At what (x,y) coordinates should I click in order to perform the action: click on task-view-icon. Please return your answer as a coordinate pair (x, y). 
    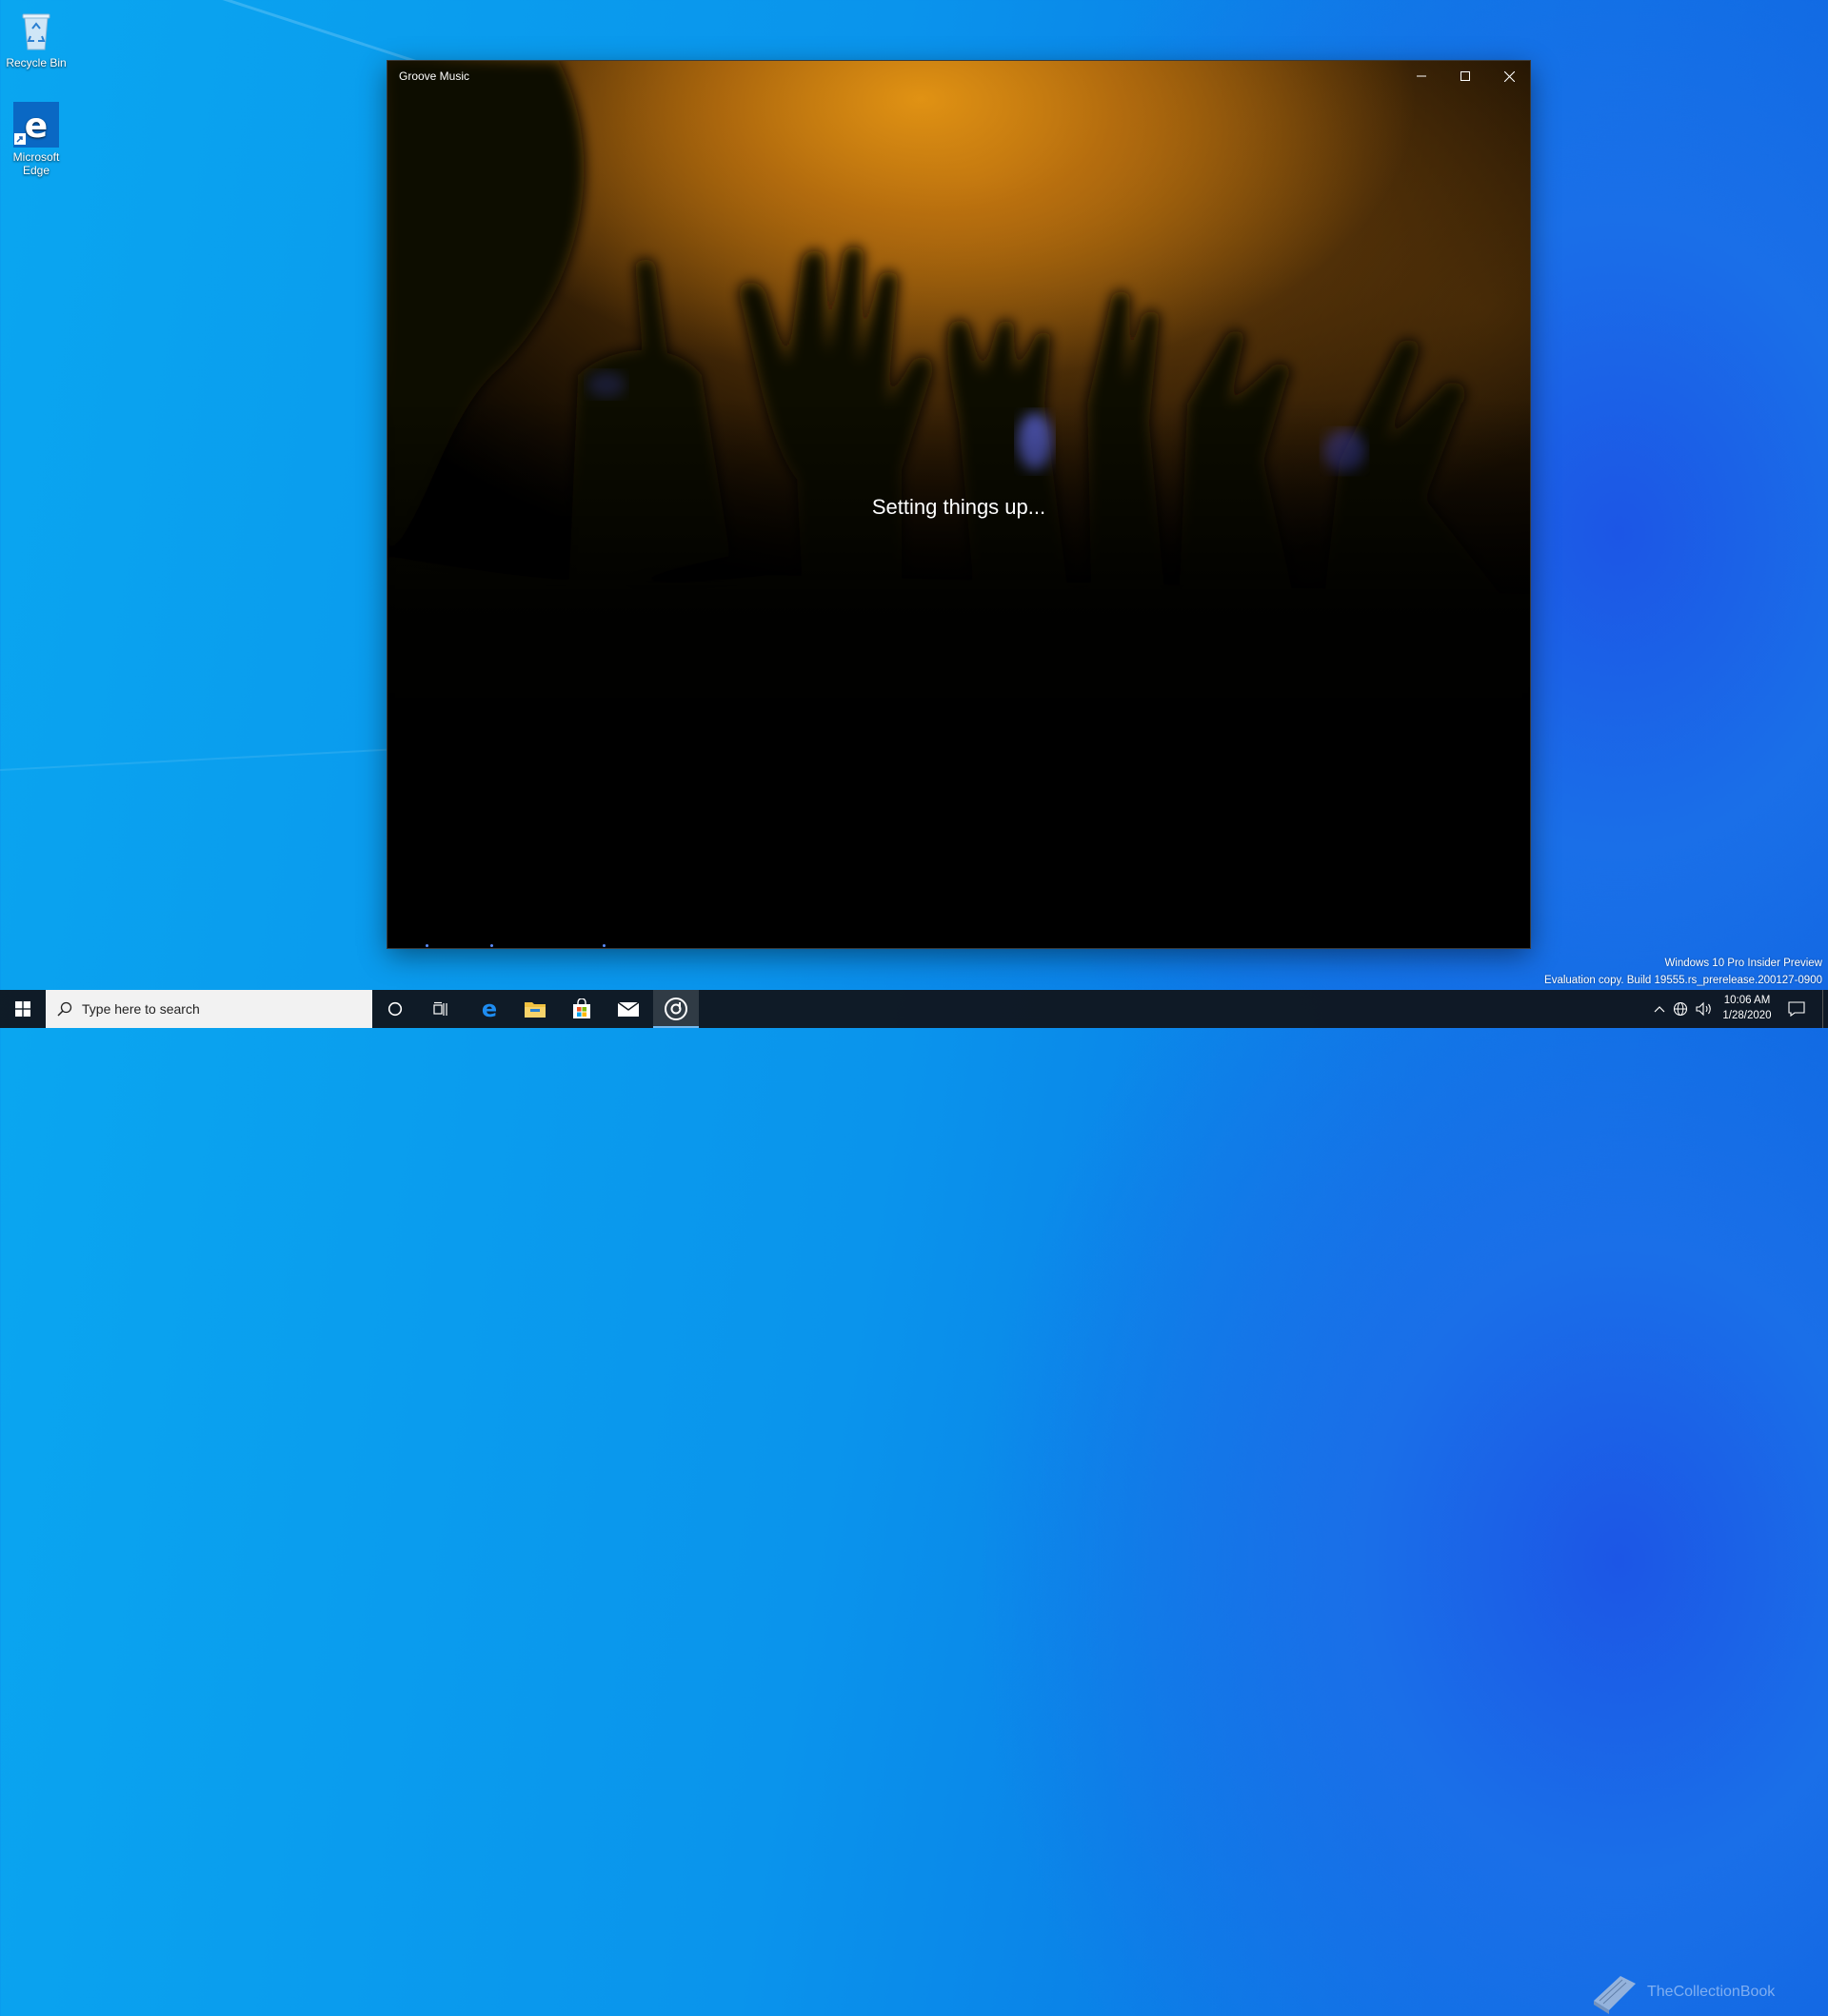
    Looking at the image, I should click on (440, 1009).